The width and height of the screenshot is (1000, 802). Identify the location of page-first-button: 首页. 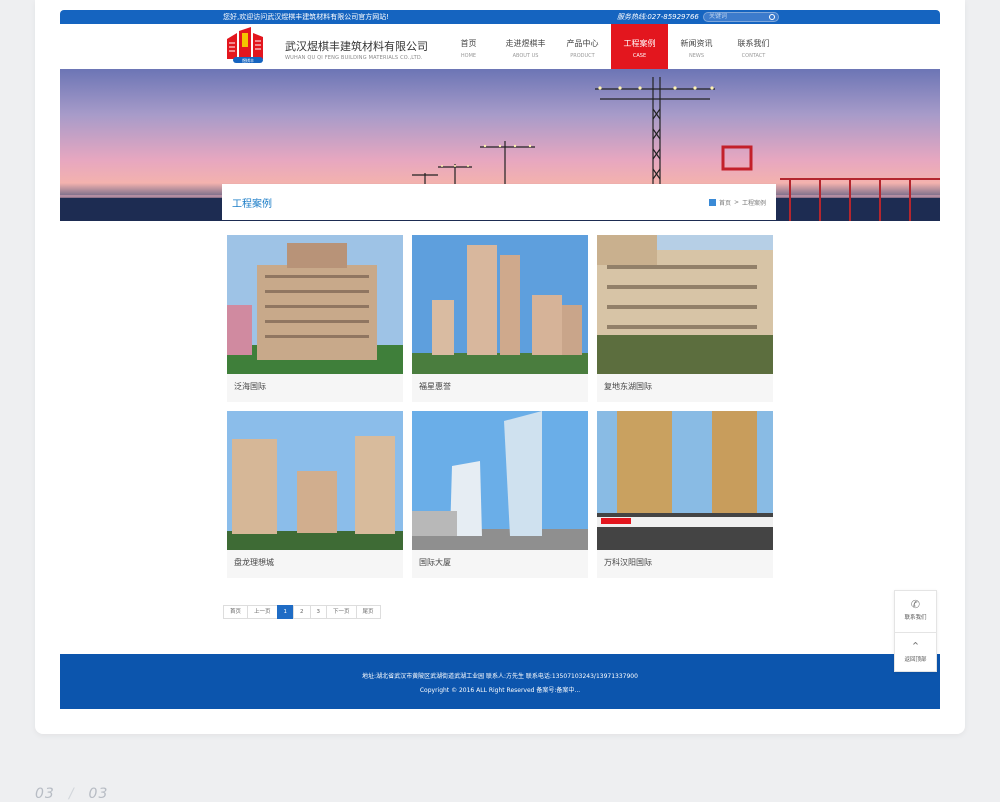
(236, 612).